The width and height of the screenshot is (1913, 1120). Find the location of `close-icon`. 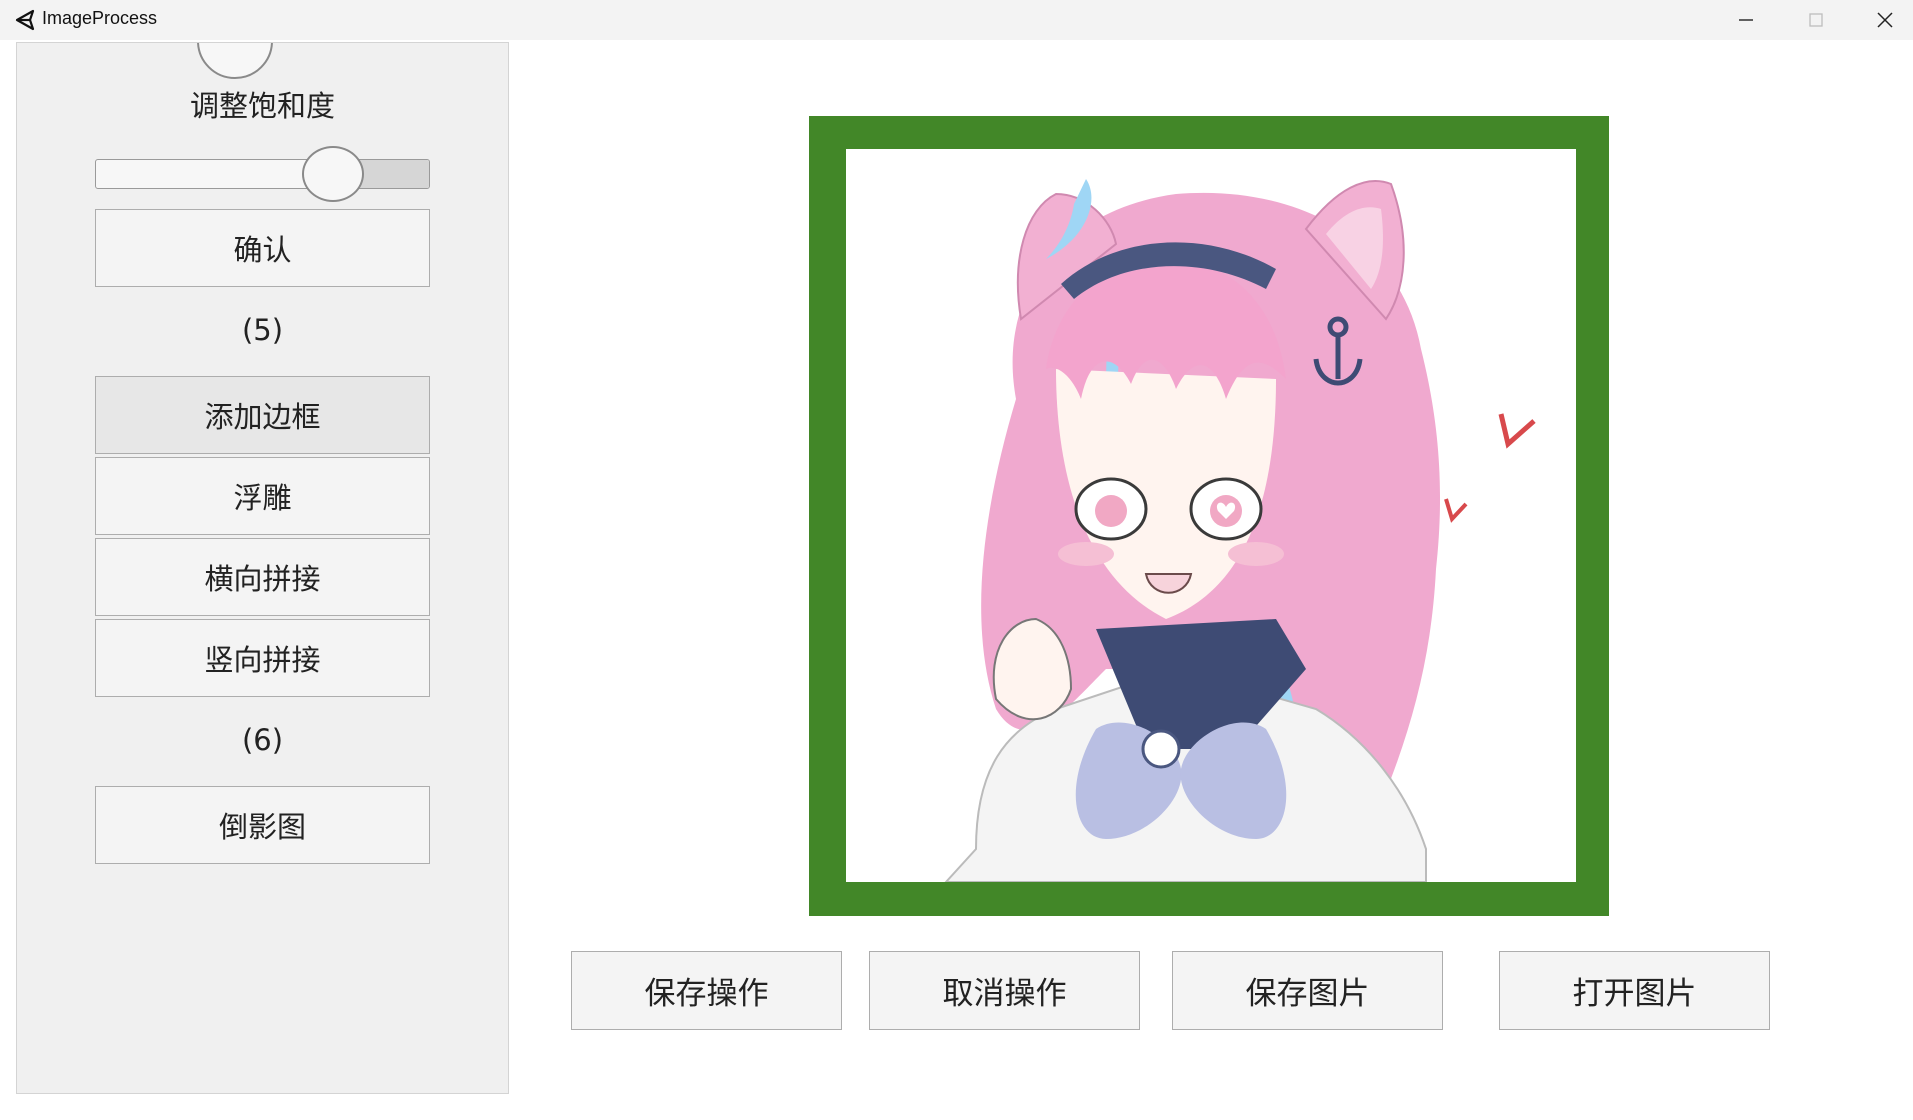

close-icon is located at coordinates (1885, 20).